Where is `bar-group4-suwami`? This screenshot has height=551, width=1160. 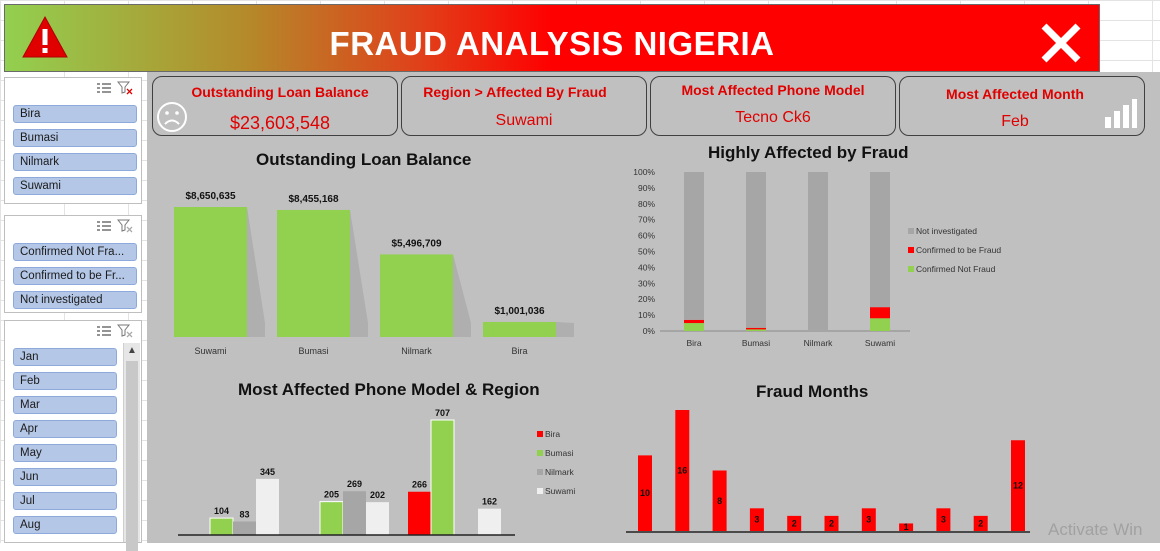 bar-group4-suwami is located at coordinates (489, 521).